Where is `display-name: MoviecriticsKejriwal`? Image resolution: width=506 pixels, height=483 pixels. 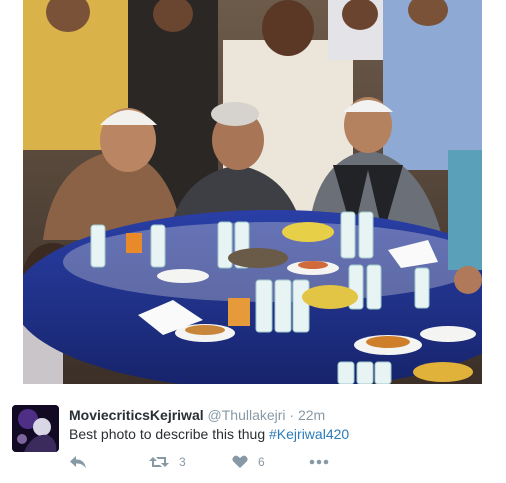 display-name: MoviecriticsKejriwal is located at coordinates (136, 415).